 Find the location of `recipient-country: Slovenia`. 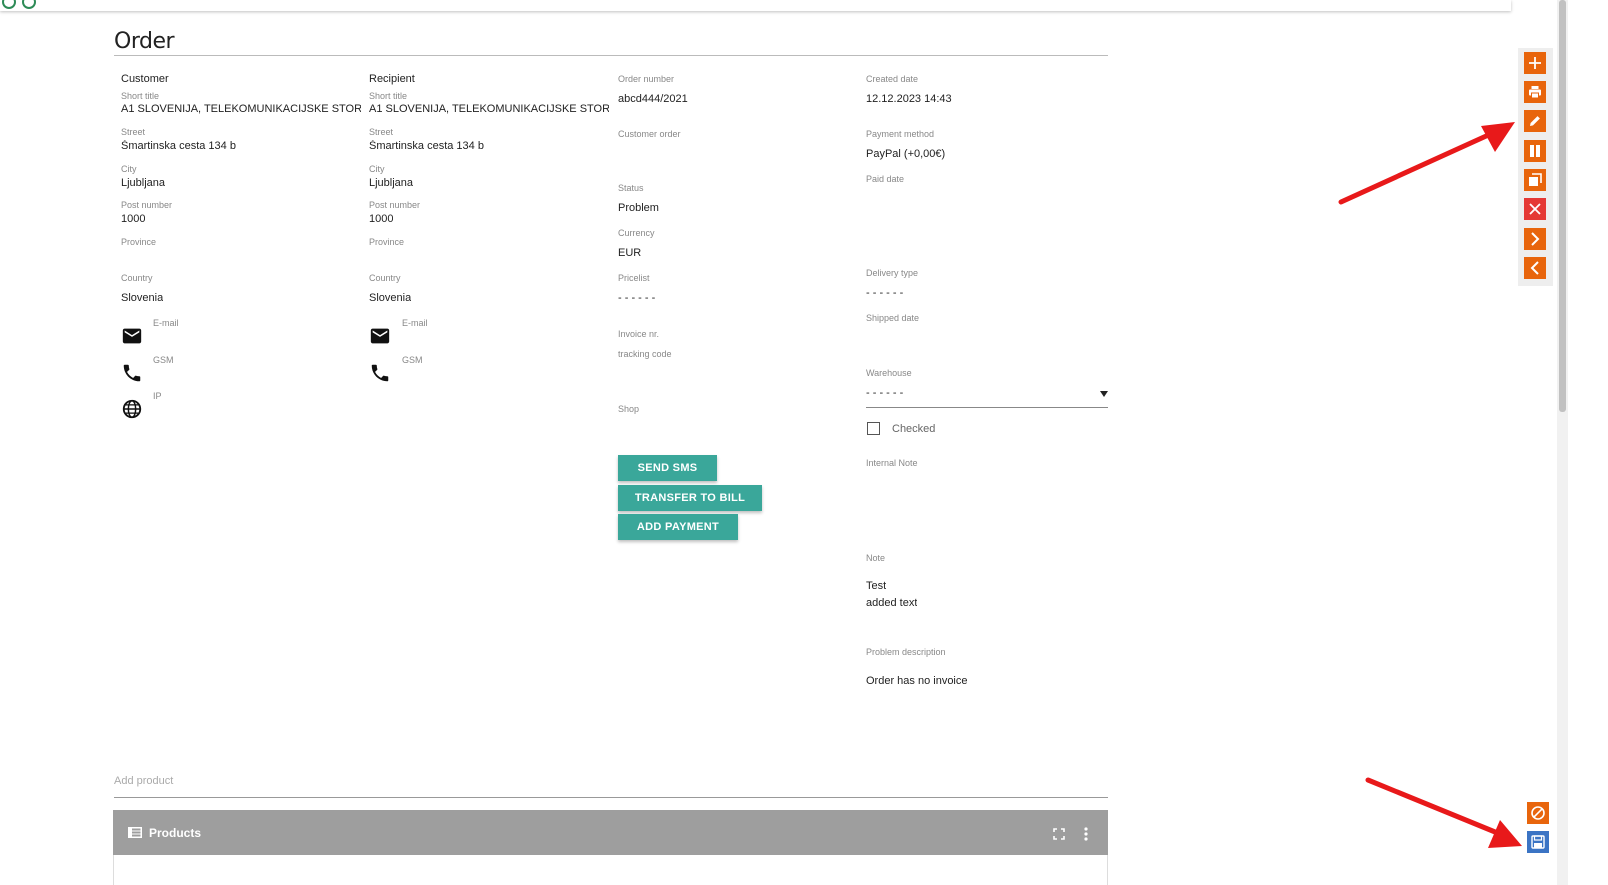

recipient-country: Slovenia is located at coordinates (390, 298).